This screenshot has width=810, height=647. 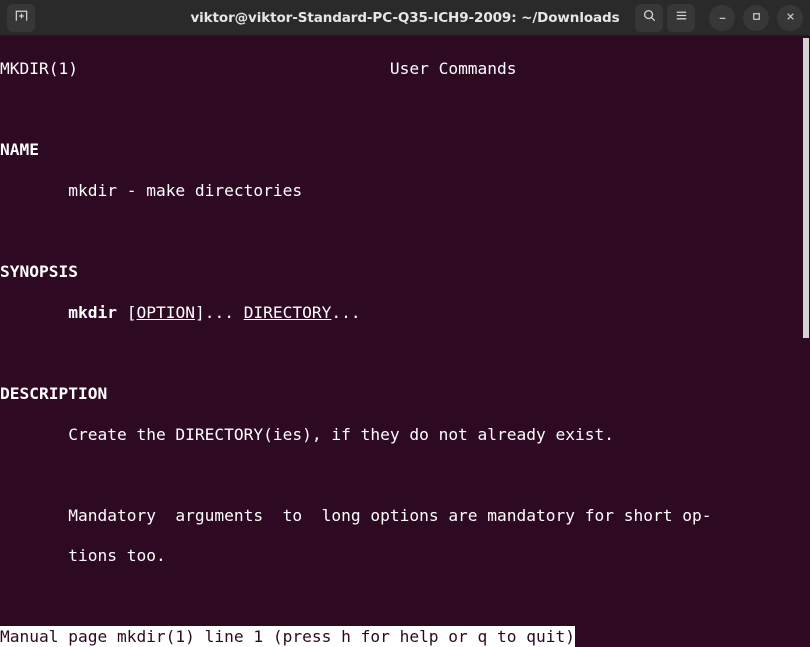 What do you see at coordinates (117, 556) in the screenshot?
I see `description-text-3: tions too.` at bounding box center [117, 556].